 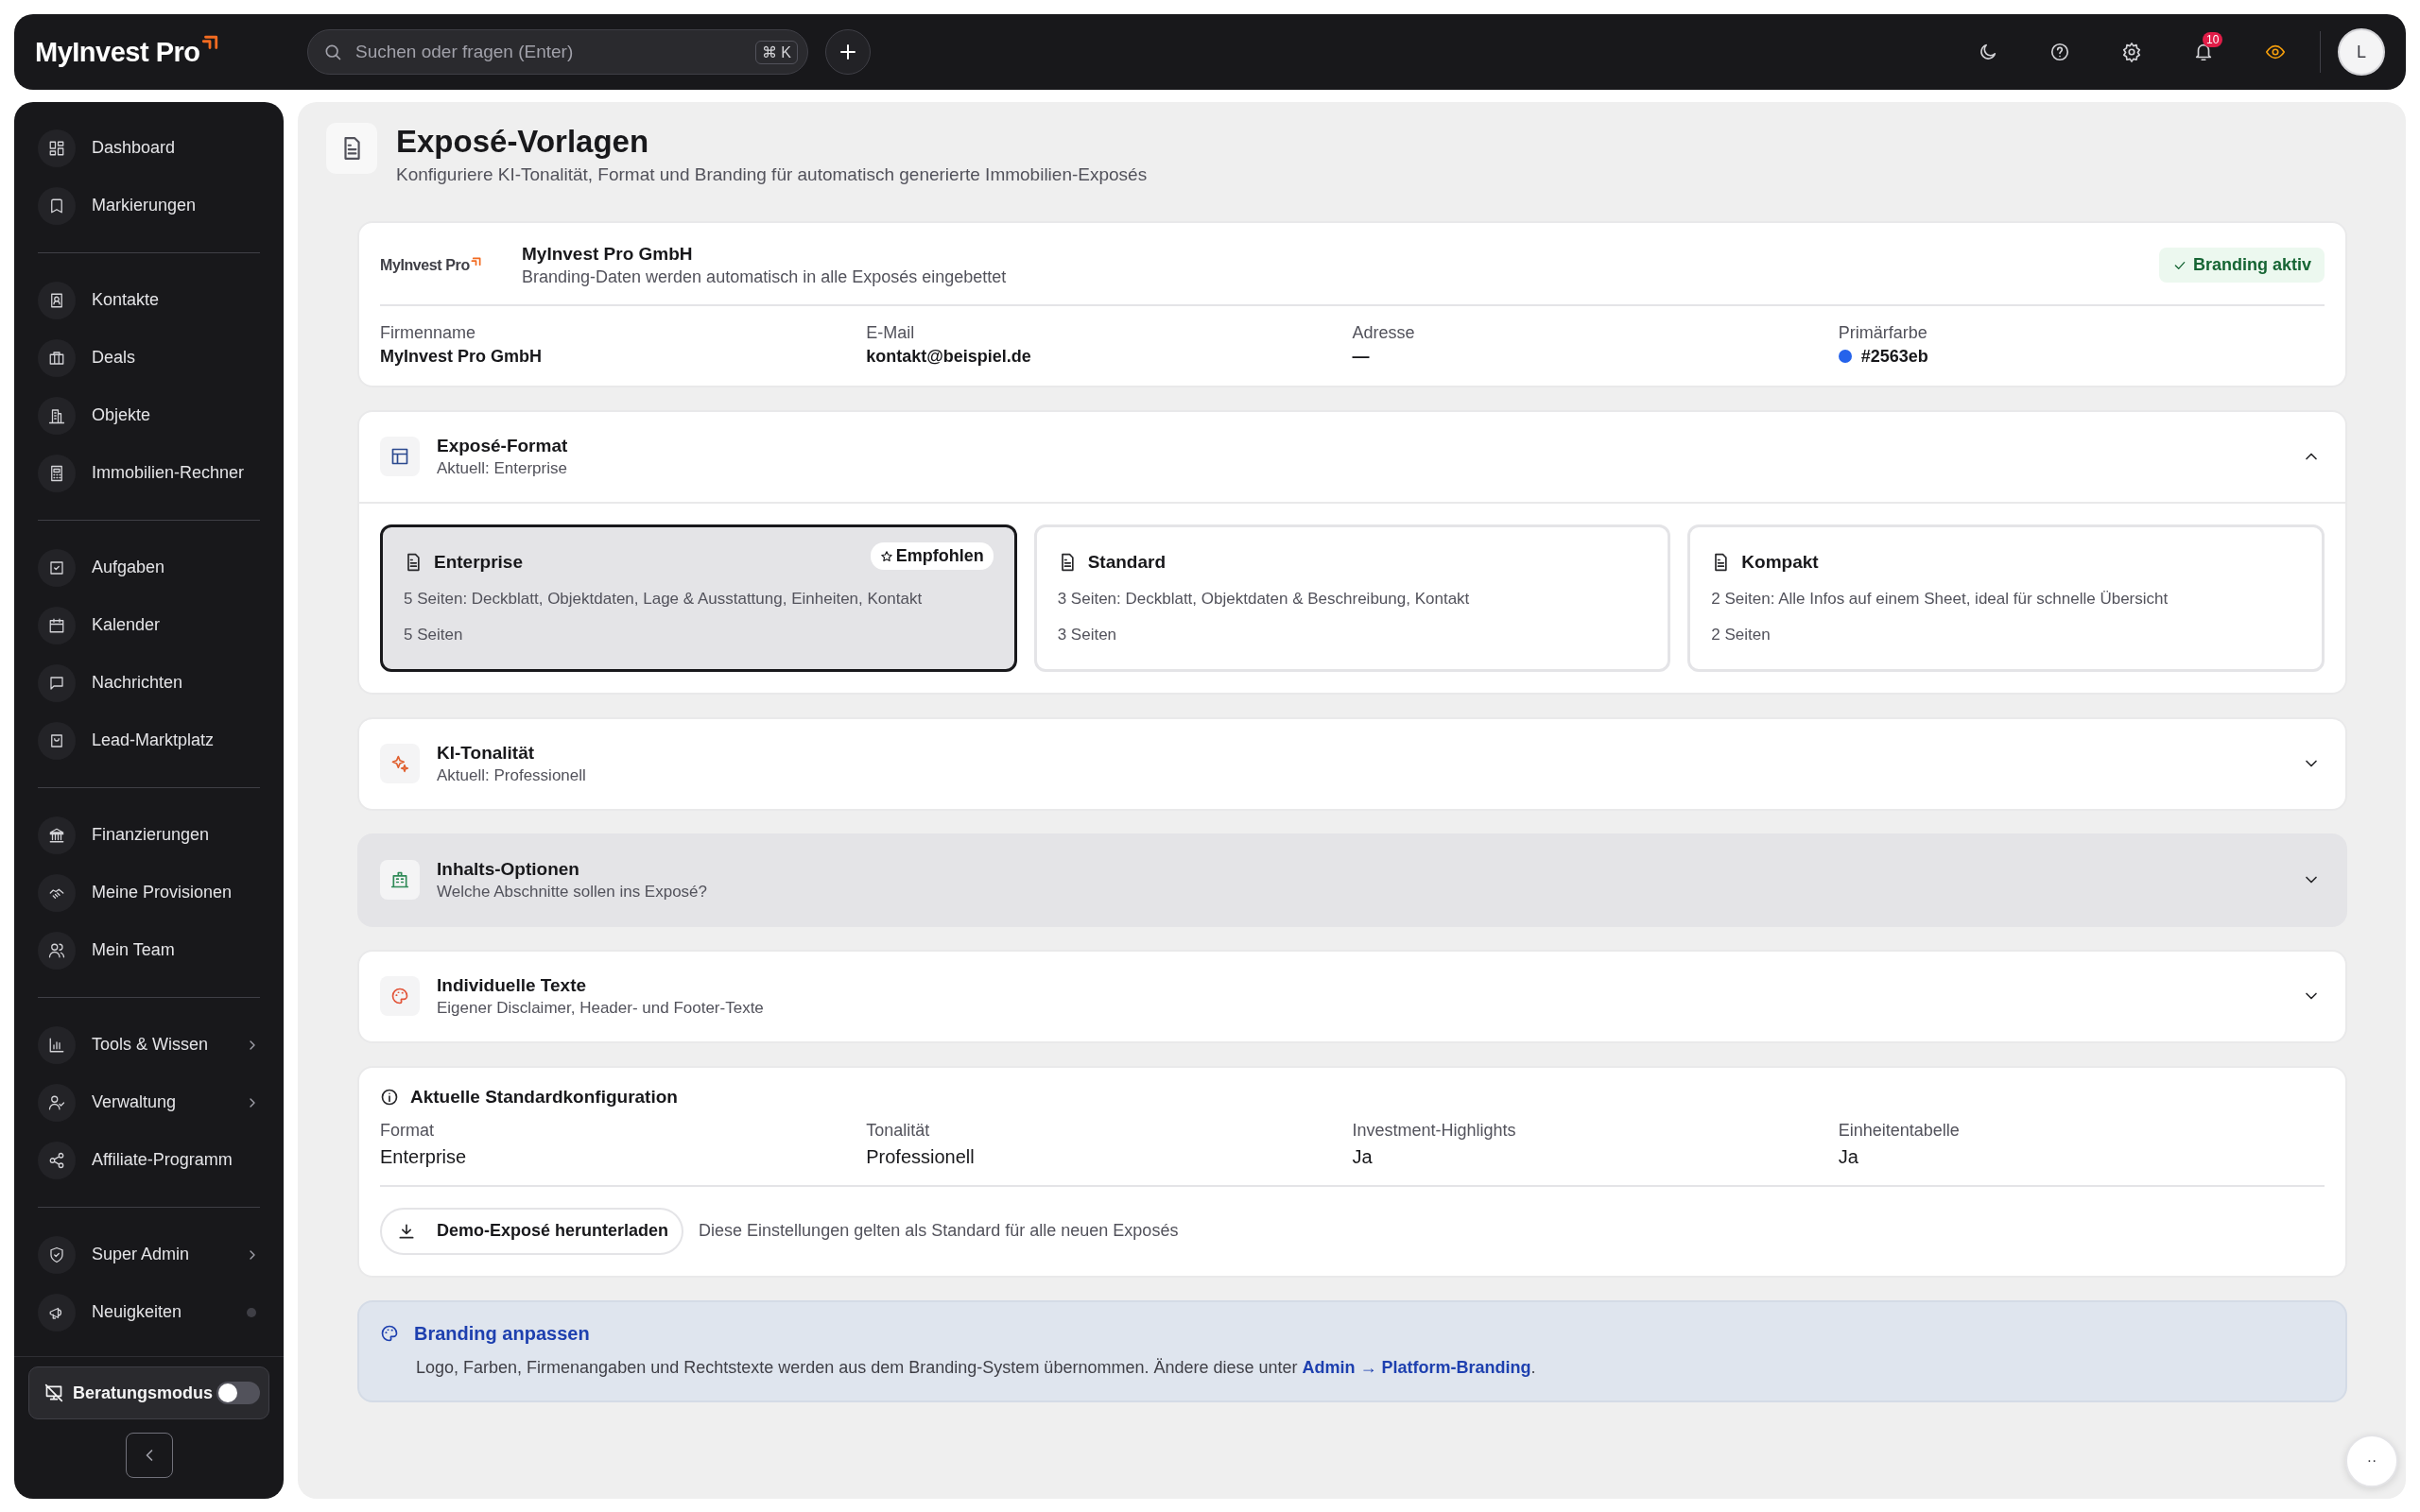 I want to click on option-description: 2 Seiten: Alle Infos auf einem Sheet, ideal für schnelle Übersicht, so click(x=1940, y=599).